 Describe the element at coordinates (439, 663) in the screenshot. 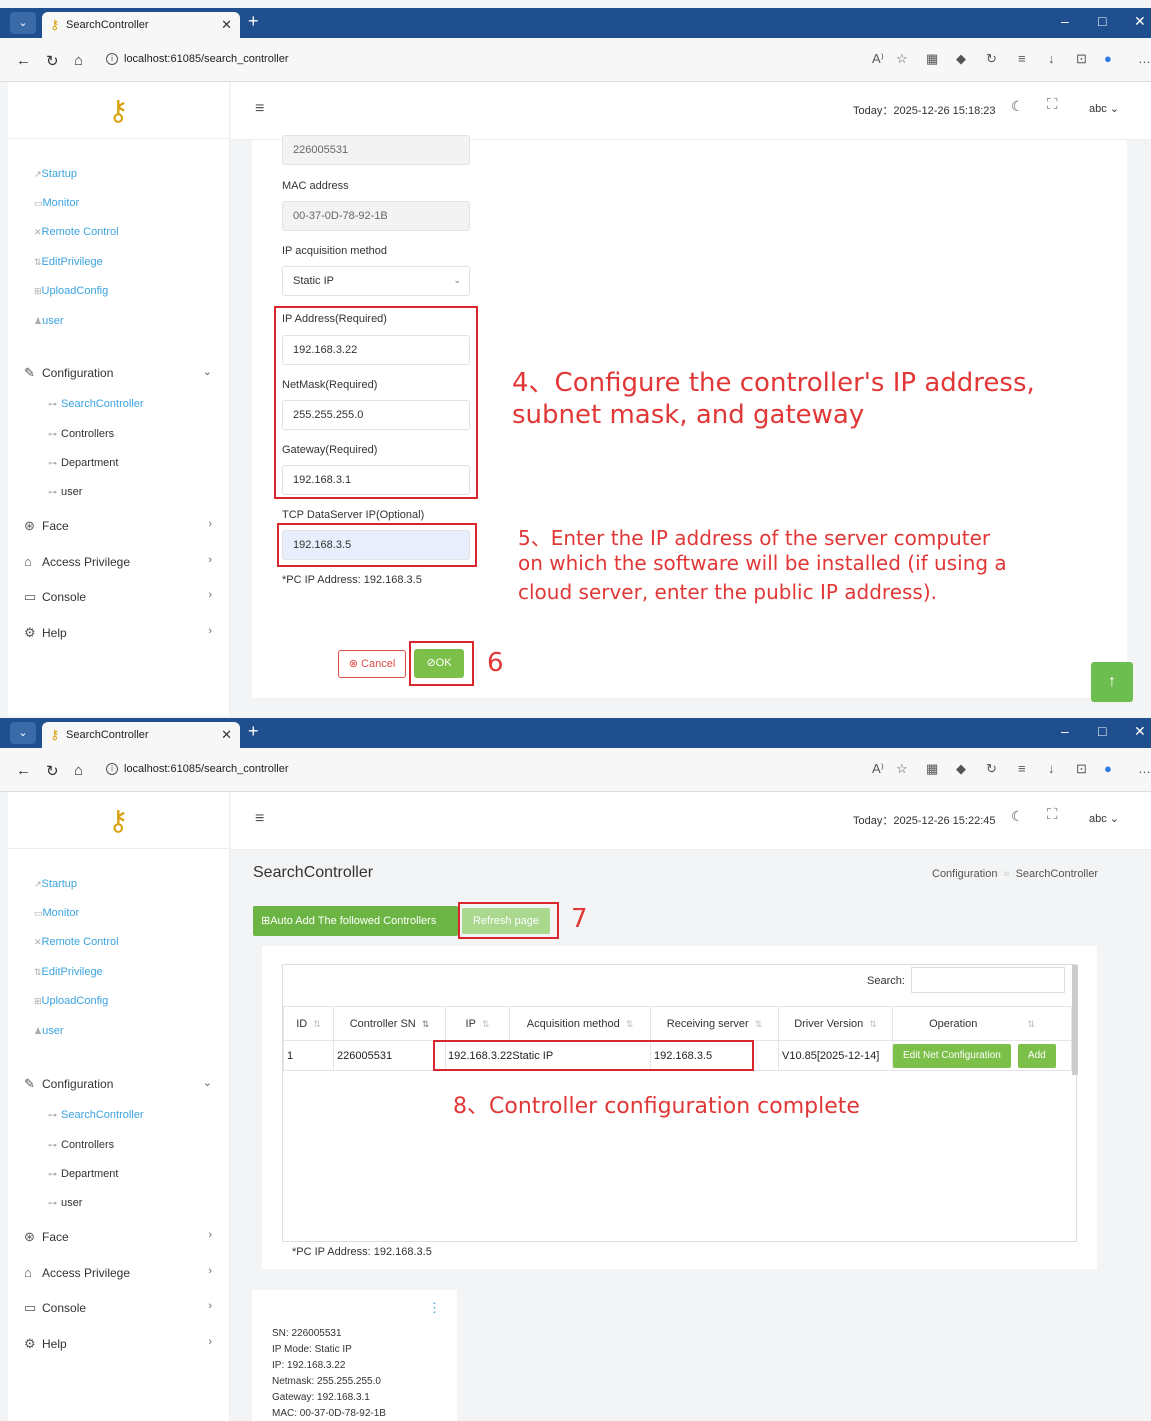

I see `ok-button: ⊘OK` at that location.